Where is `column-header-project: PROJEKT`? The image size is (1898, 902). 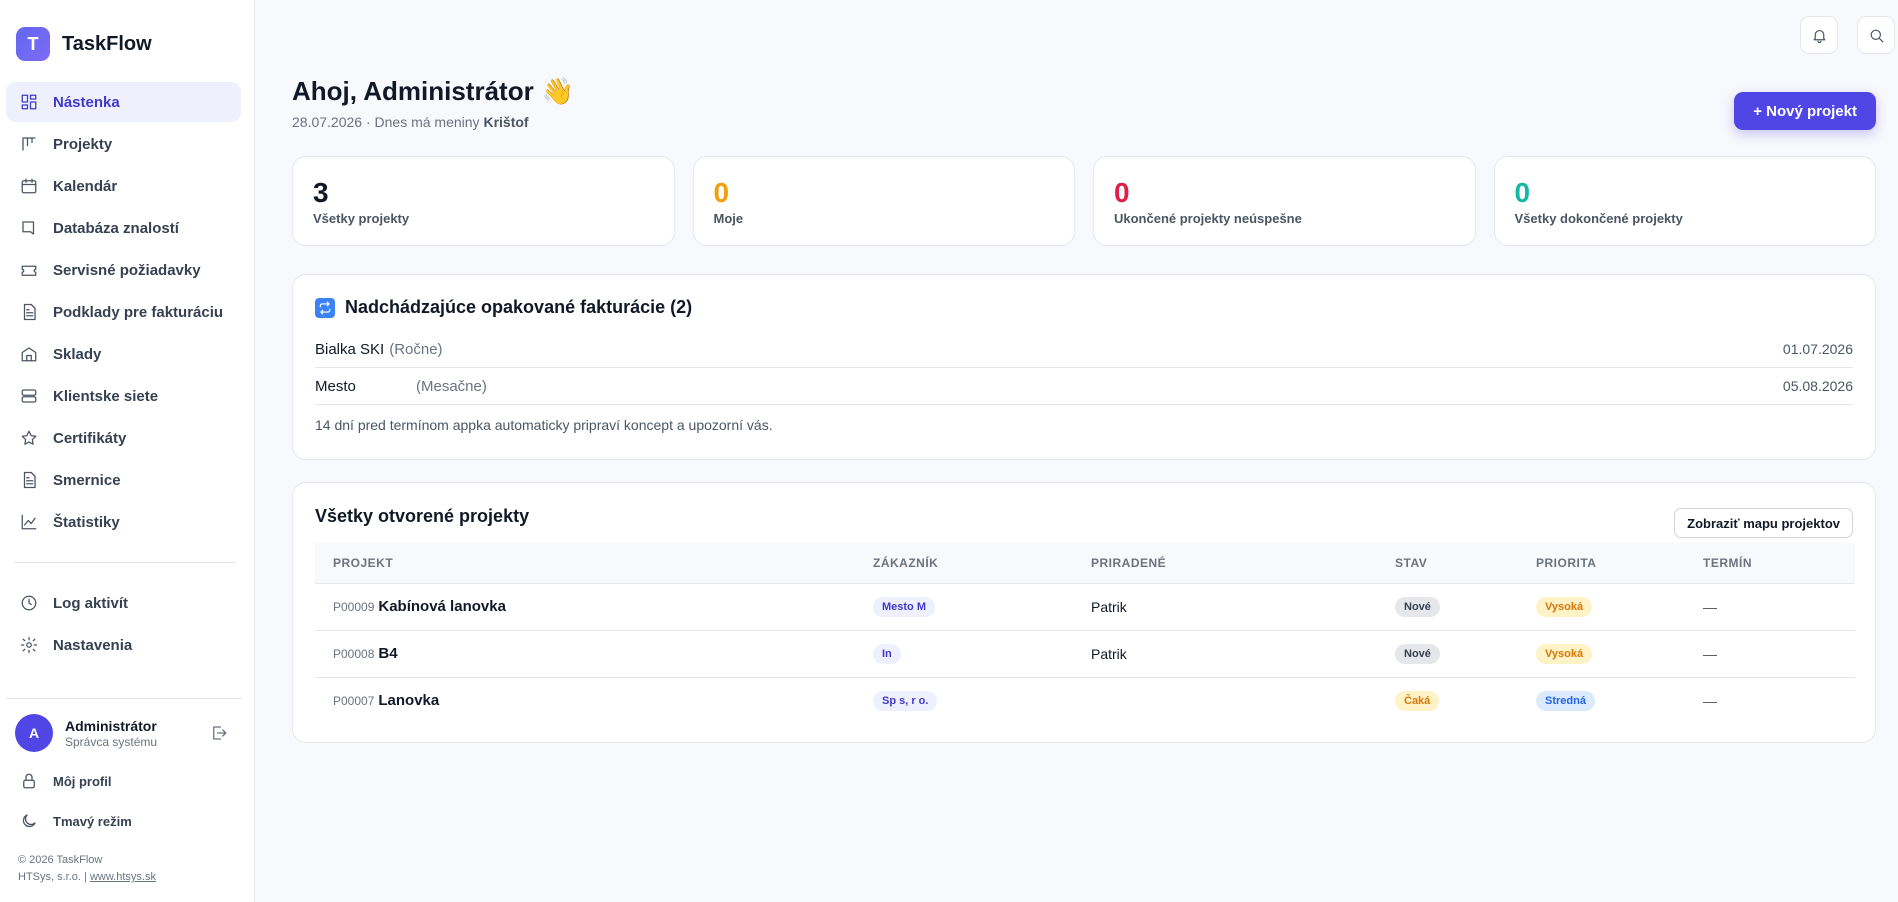 column-header-project: PROJEKT is located at coordinates (594, 563).